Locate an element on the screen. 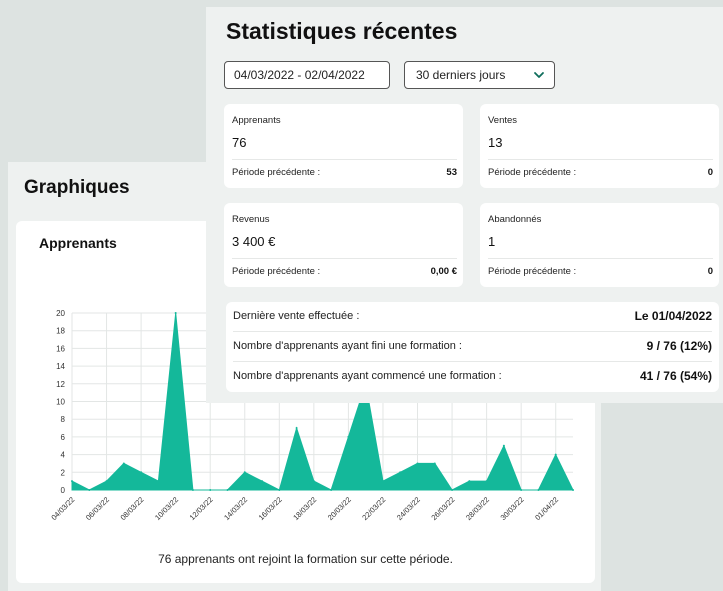 The width and height of the screenshot is (723, 591). stat-card-prev-value: 0,00 € is located at coordinates (443, 271).